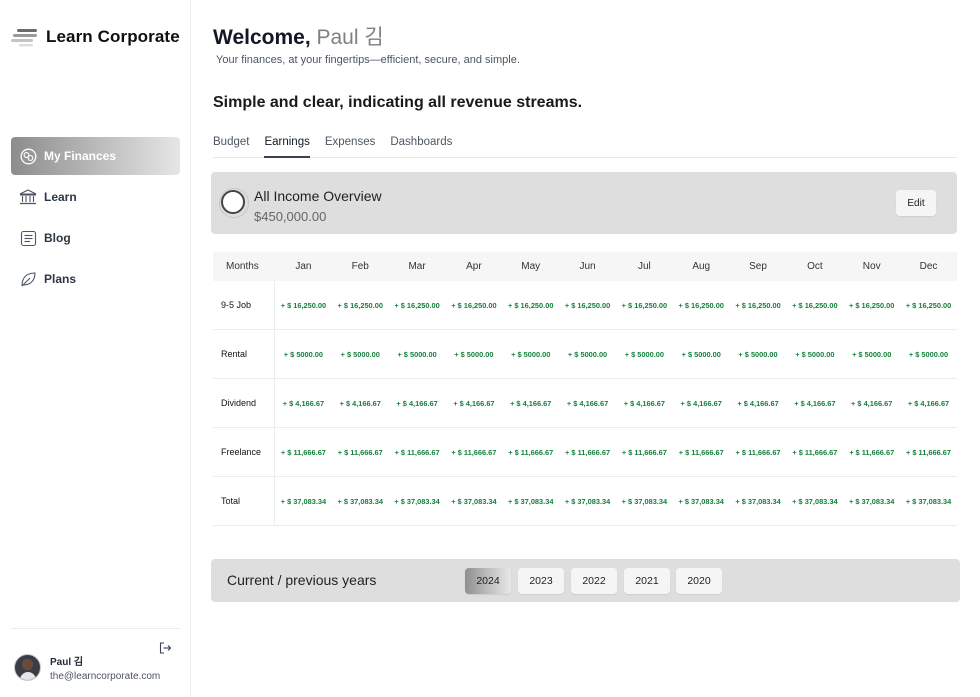  What do you see at coordinates (928, 266) in the screenshot?
I see `month-header: Dec` at bounding box center [928, 266].